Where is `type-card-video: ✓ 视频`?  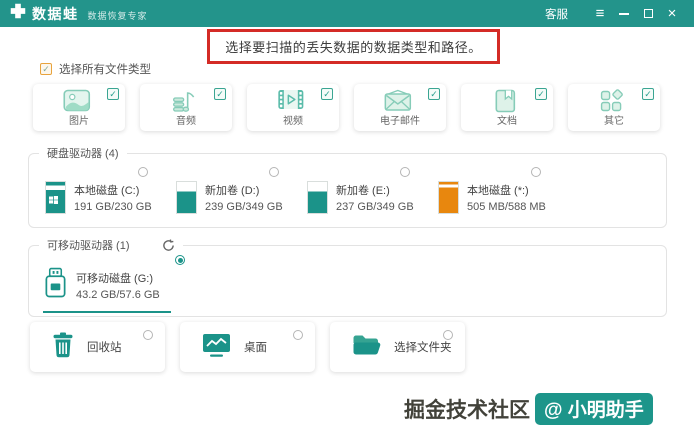 type-card-video: ✓ 视频 is located at coordinates (293, 107).